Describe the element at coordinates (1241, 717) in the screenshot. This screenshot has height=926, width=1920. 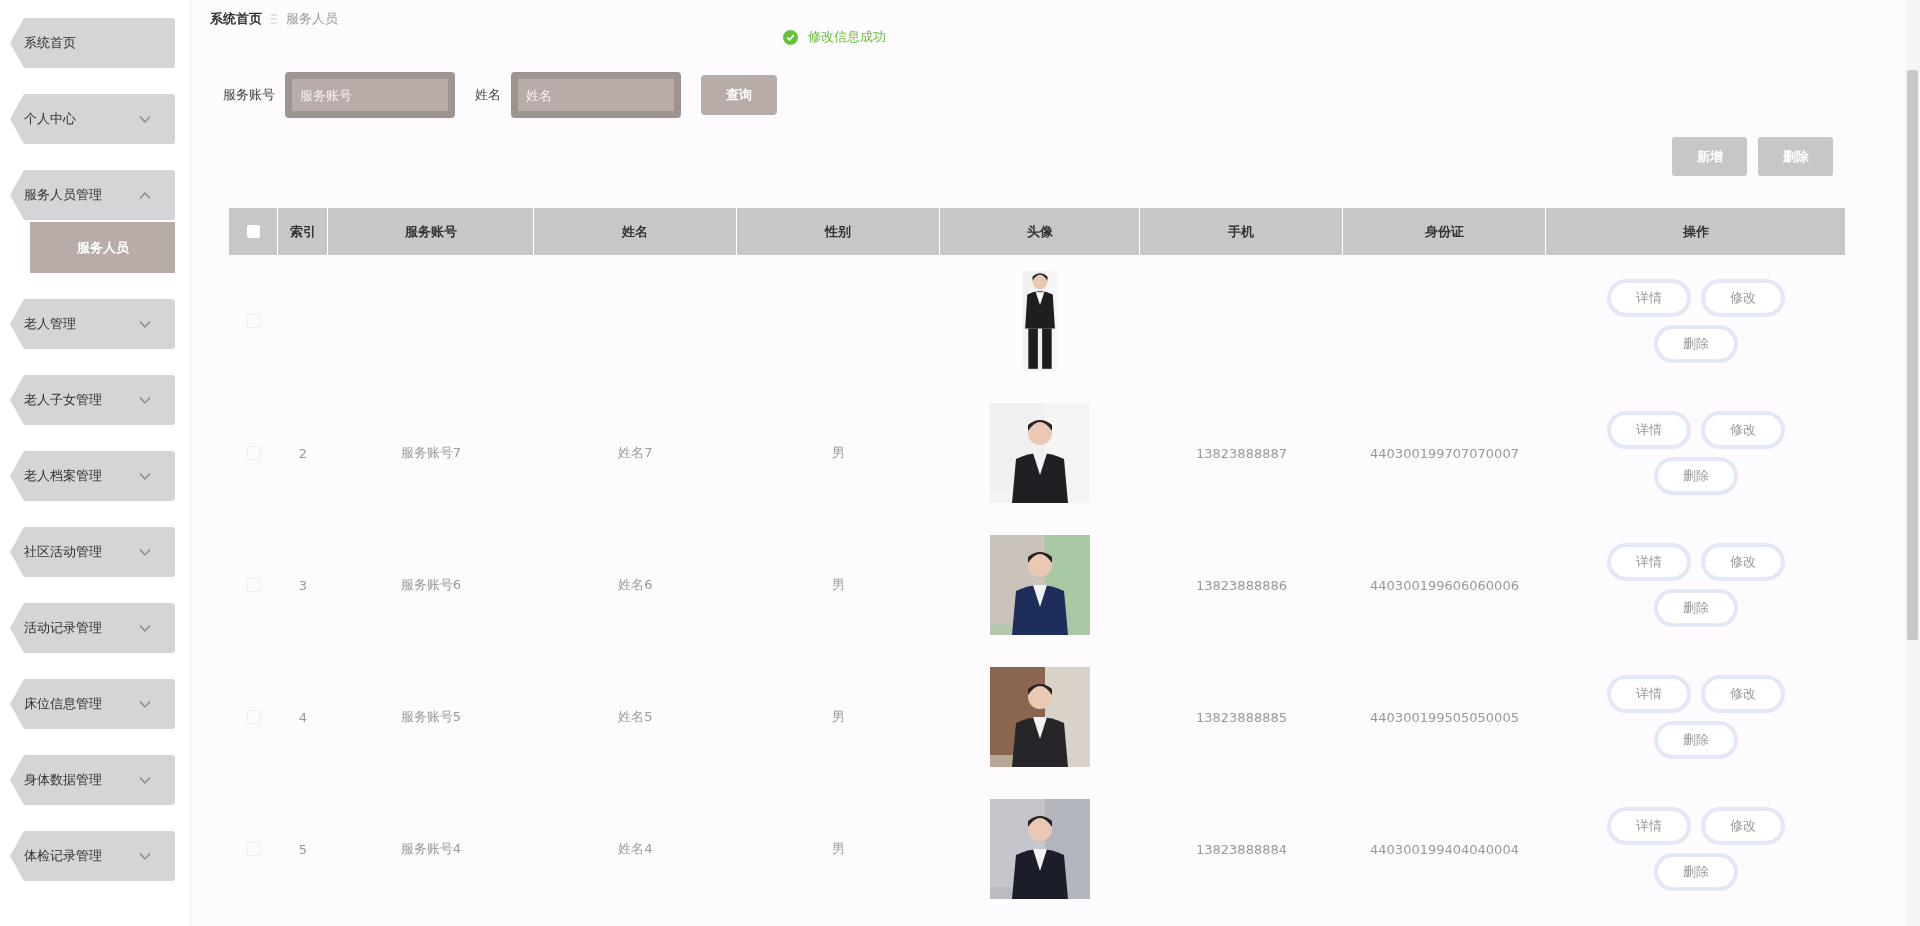
I see `table-cell: 13823888885` at that location.